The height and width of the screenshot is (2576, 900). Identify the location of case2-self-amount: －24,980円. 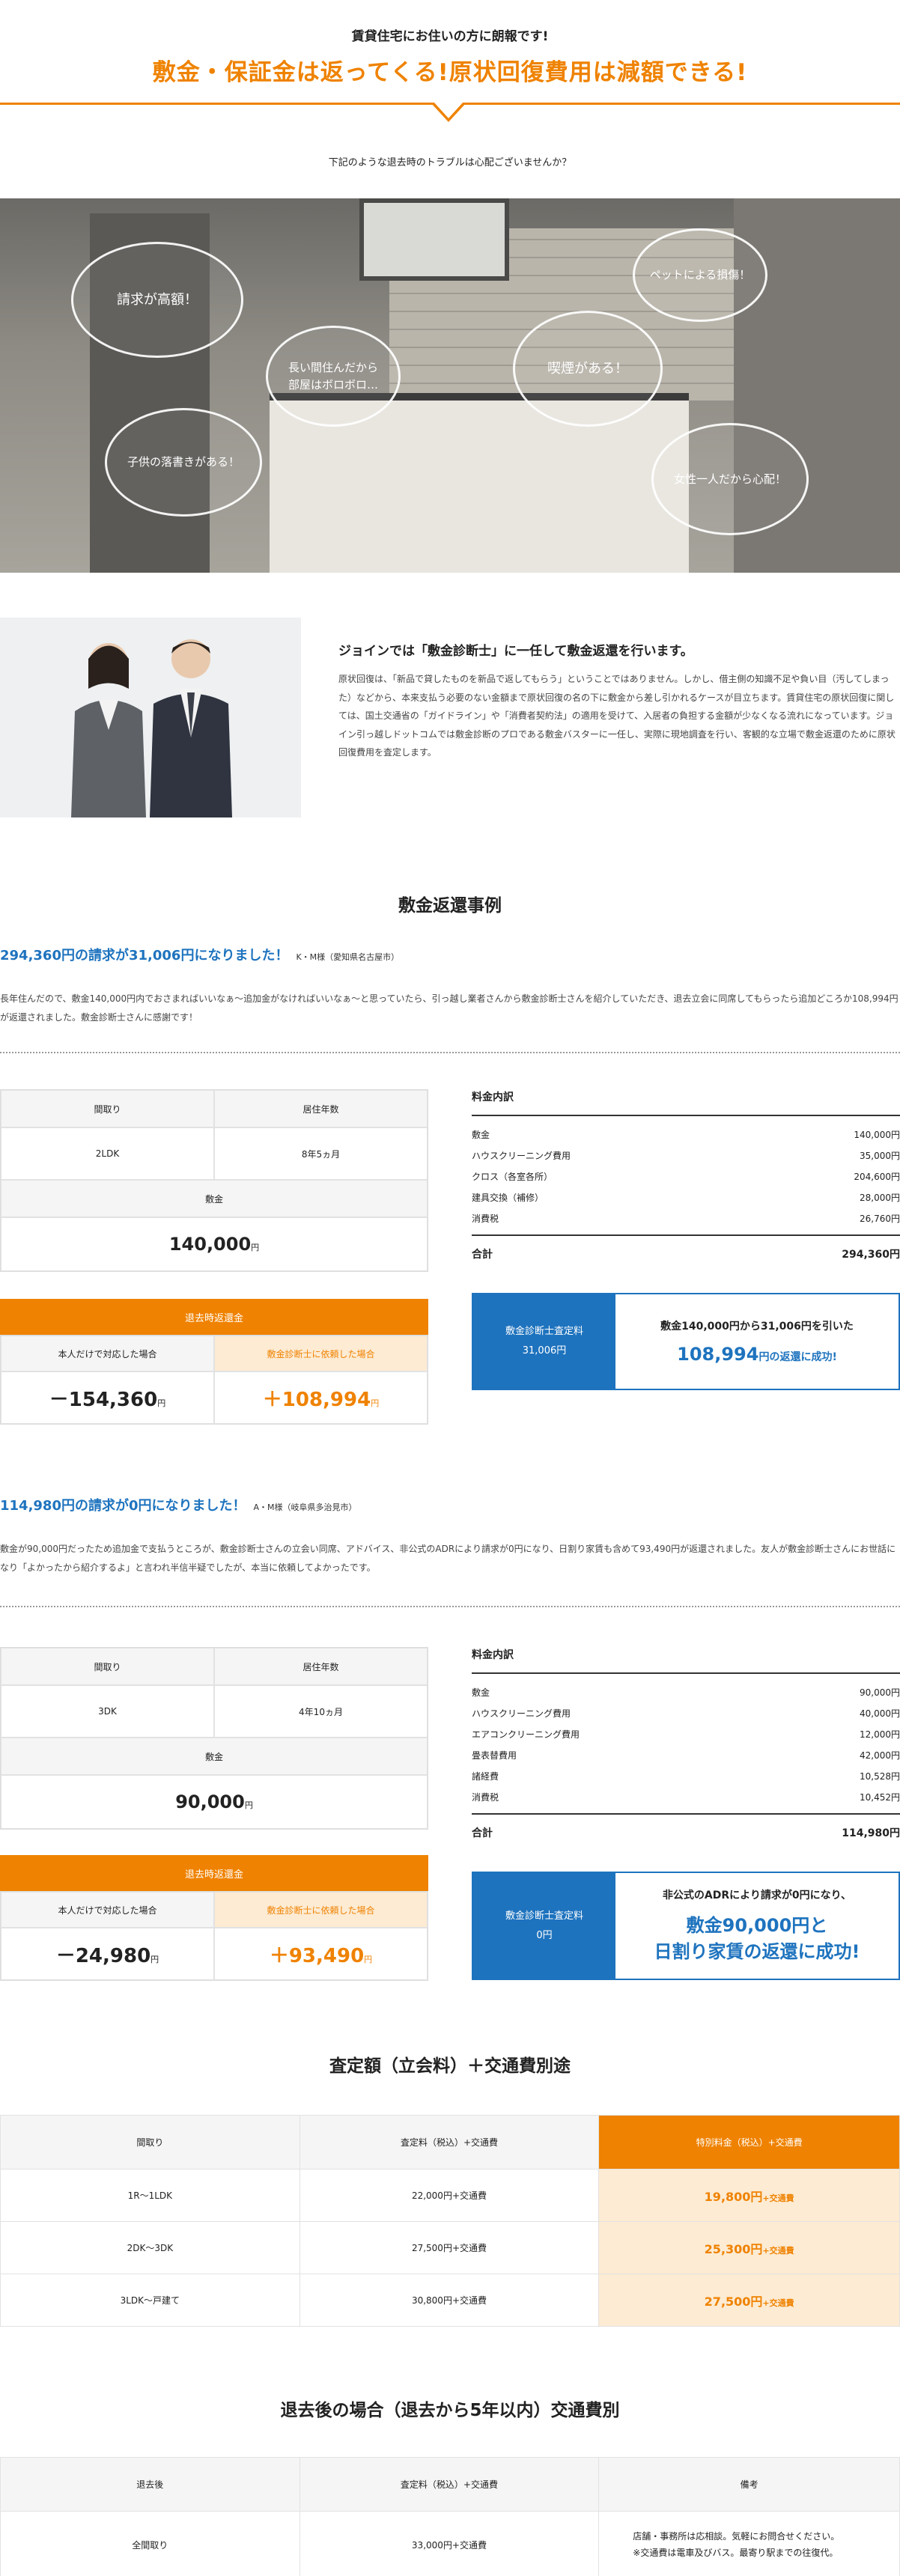
(107, 1954).